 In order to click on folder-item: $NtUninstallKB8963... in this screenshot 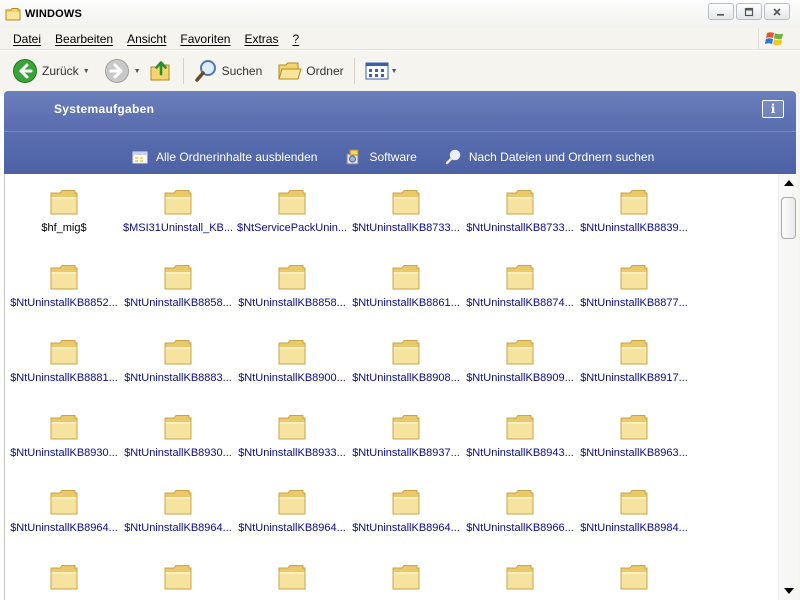, I will do `click(634, 437)`.